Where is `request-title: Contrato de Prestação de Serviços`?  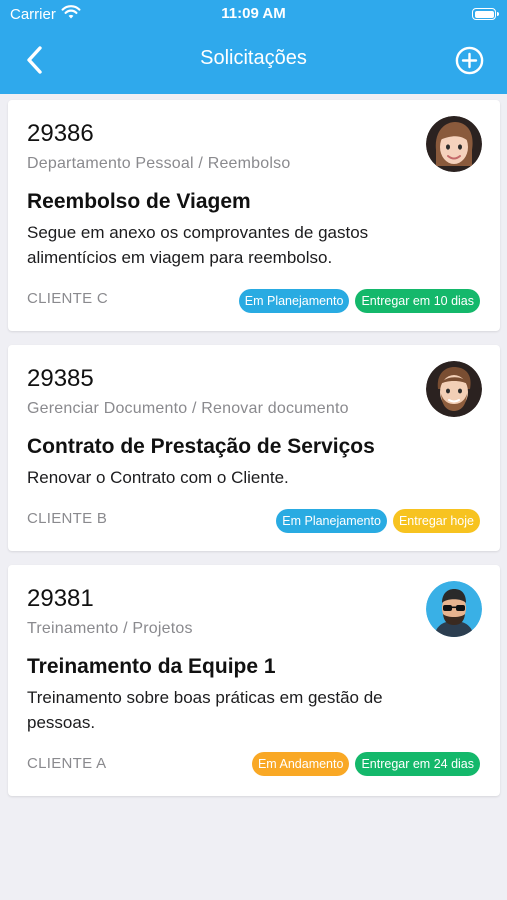
request-title: Contrato de Prestação de Serviços is located at coordinates (201, 446).